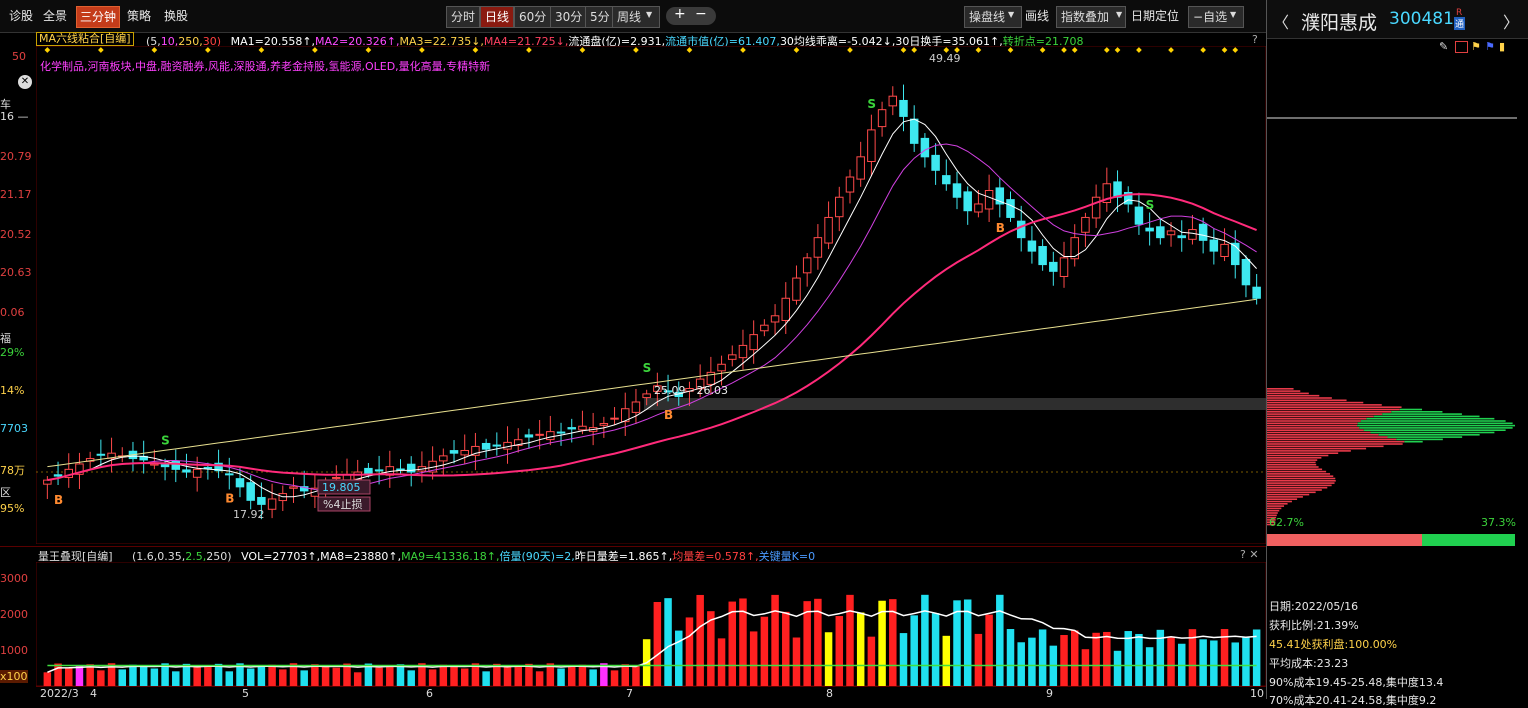  What do you see at coordinates (1391, 457) in the screenshot?
I see `chip-bars` at bounding box center [1391, 457].